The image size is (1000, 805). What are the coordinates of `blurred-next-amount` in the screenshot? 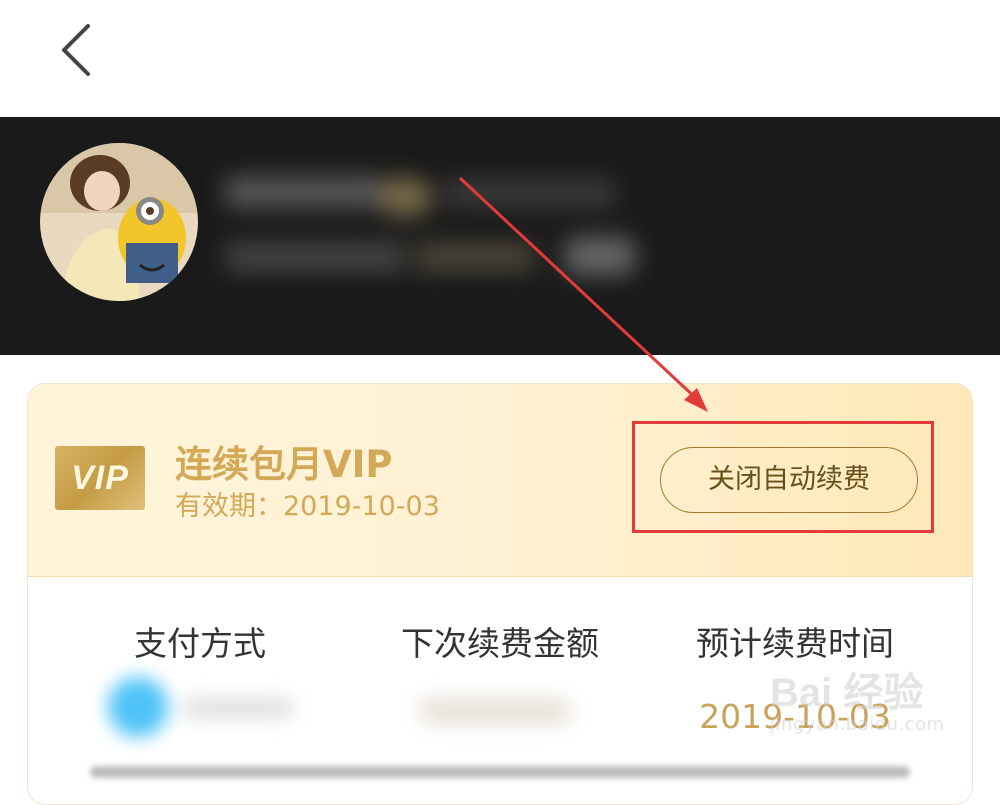 It's located at (495, 711).